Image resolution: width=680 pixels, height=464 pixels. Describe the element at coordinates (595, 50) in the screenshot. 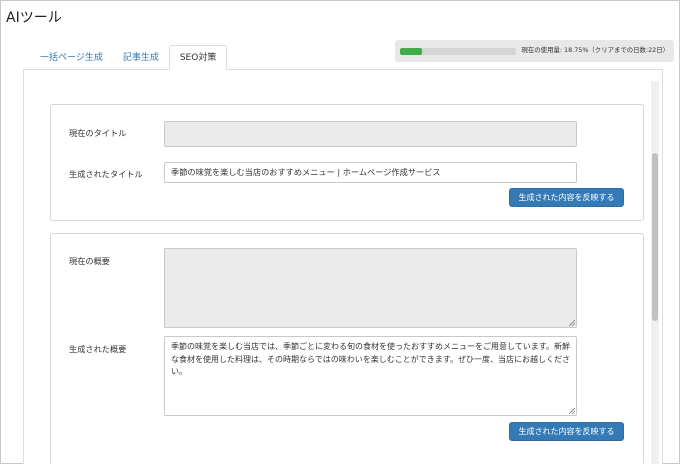

I see `usage-text: 現在の使用量: 18.75%（クリアまでの日数:22日）` at that location.